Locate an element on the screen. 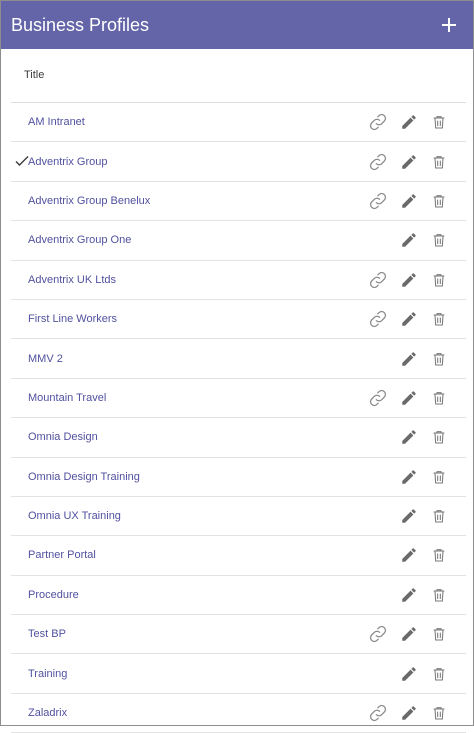 This screenshot has width=474, height=733. profile-title-link: Omnia UX Training is located at coordinates (74, 516).